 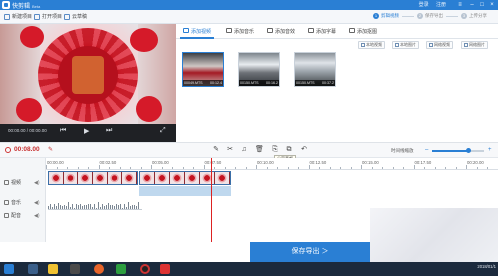 What do you see at coordinates (441, 5) in the screenshot?
I see `register-link: 注册` at bounding box center [441, 5].